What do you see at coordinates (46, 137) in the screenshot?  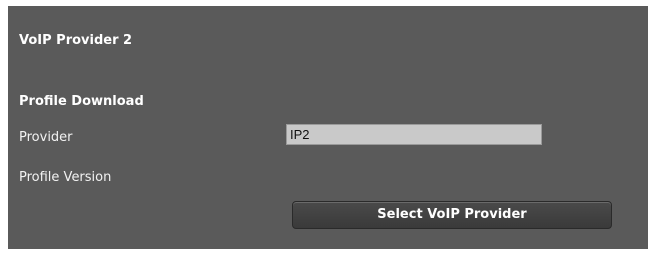 I see `provider-label: Provider` at bounding box center [46, 137].